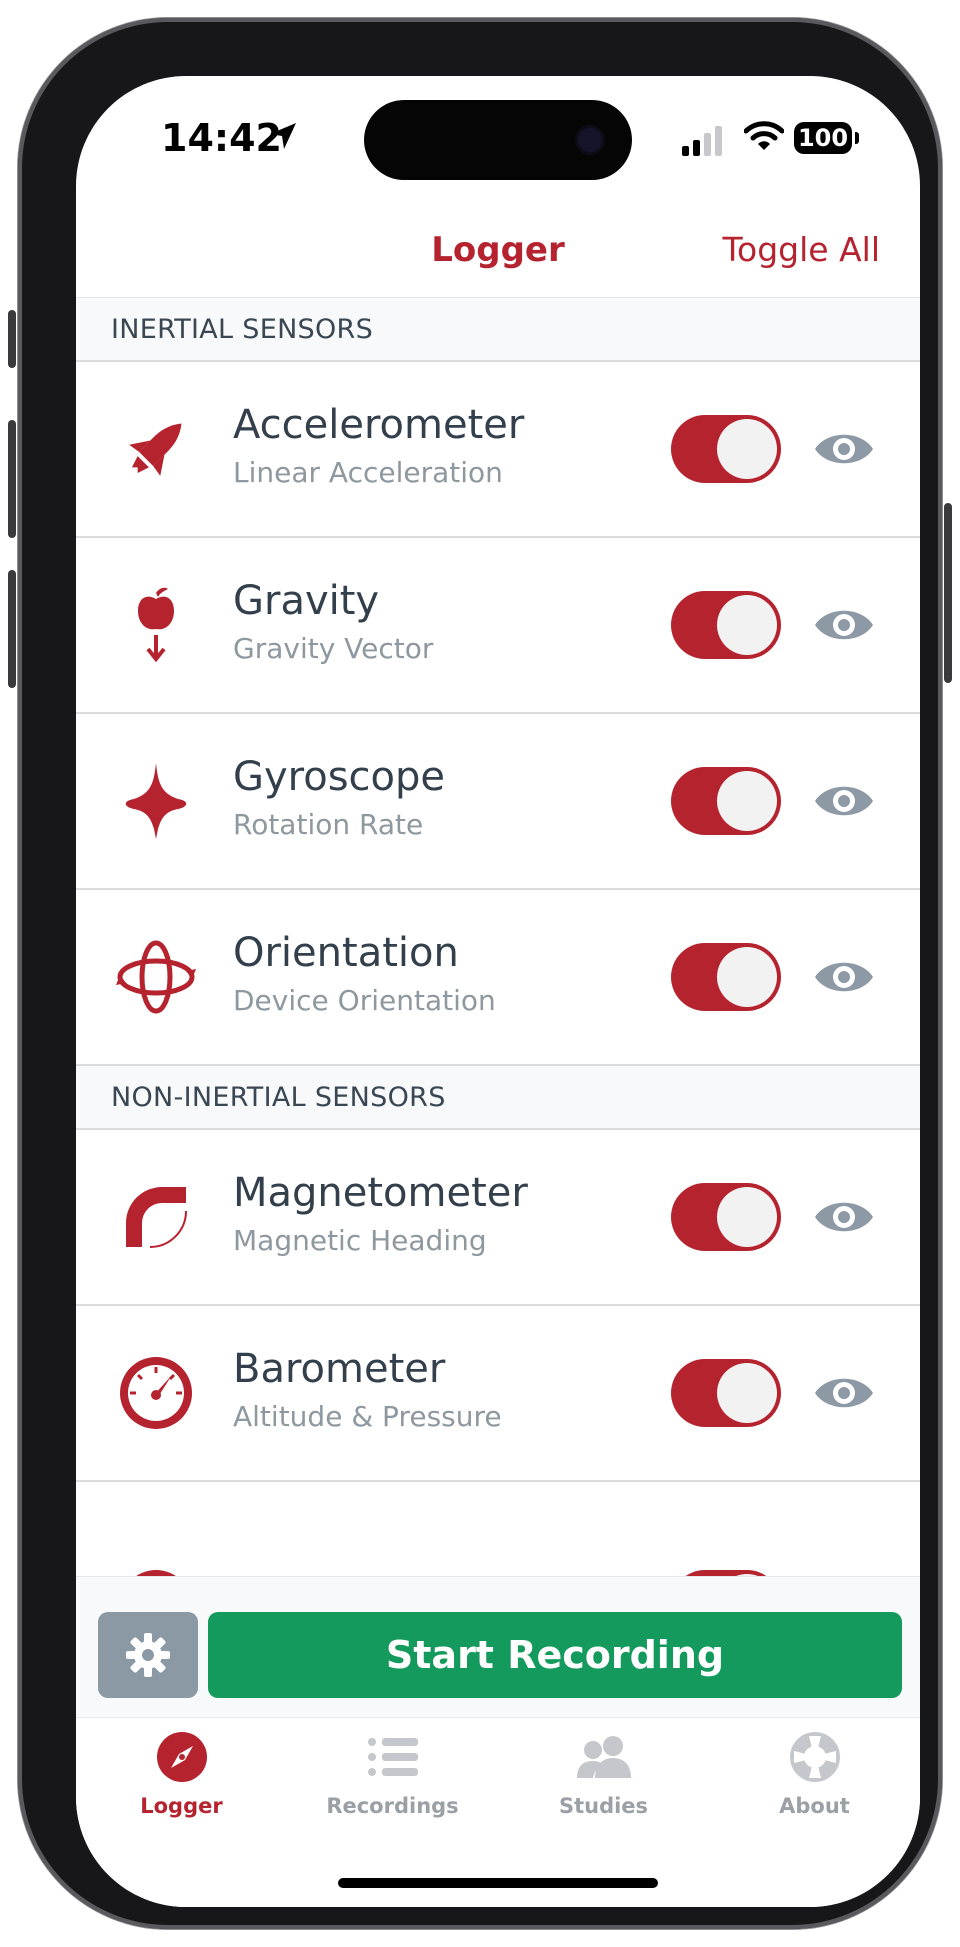 Image resolution: width=960 pixels, height=1947 pixels. What do you see at coordinates (498, 140) in the screenshot?
I see `dynamic-island` at bounding box center [498, 140].